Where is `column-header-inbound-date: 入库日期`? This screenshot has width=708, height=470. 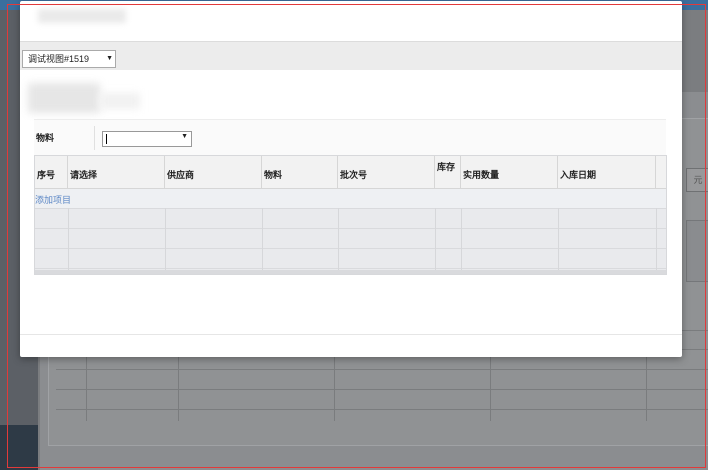 column-header-inbound-date: 入库日期 is located at coordinates (607, 172).